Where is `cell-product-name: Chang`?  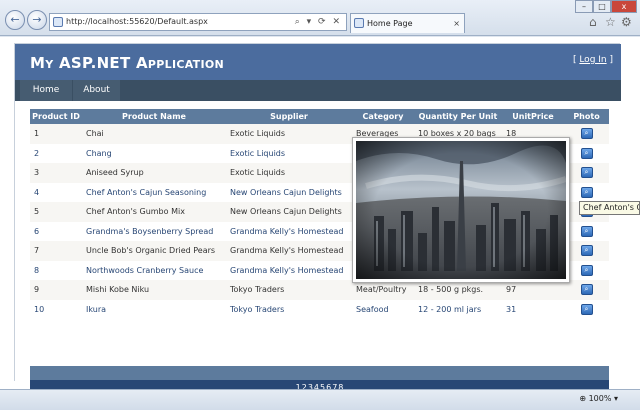 cell-product-name: Chang is located at coordinates (154, 153).